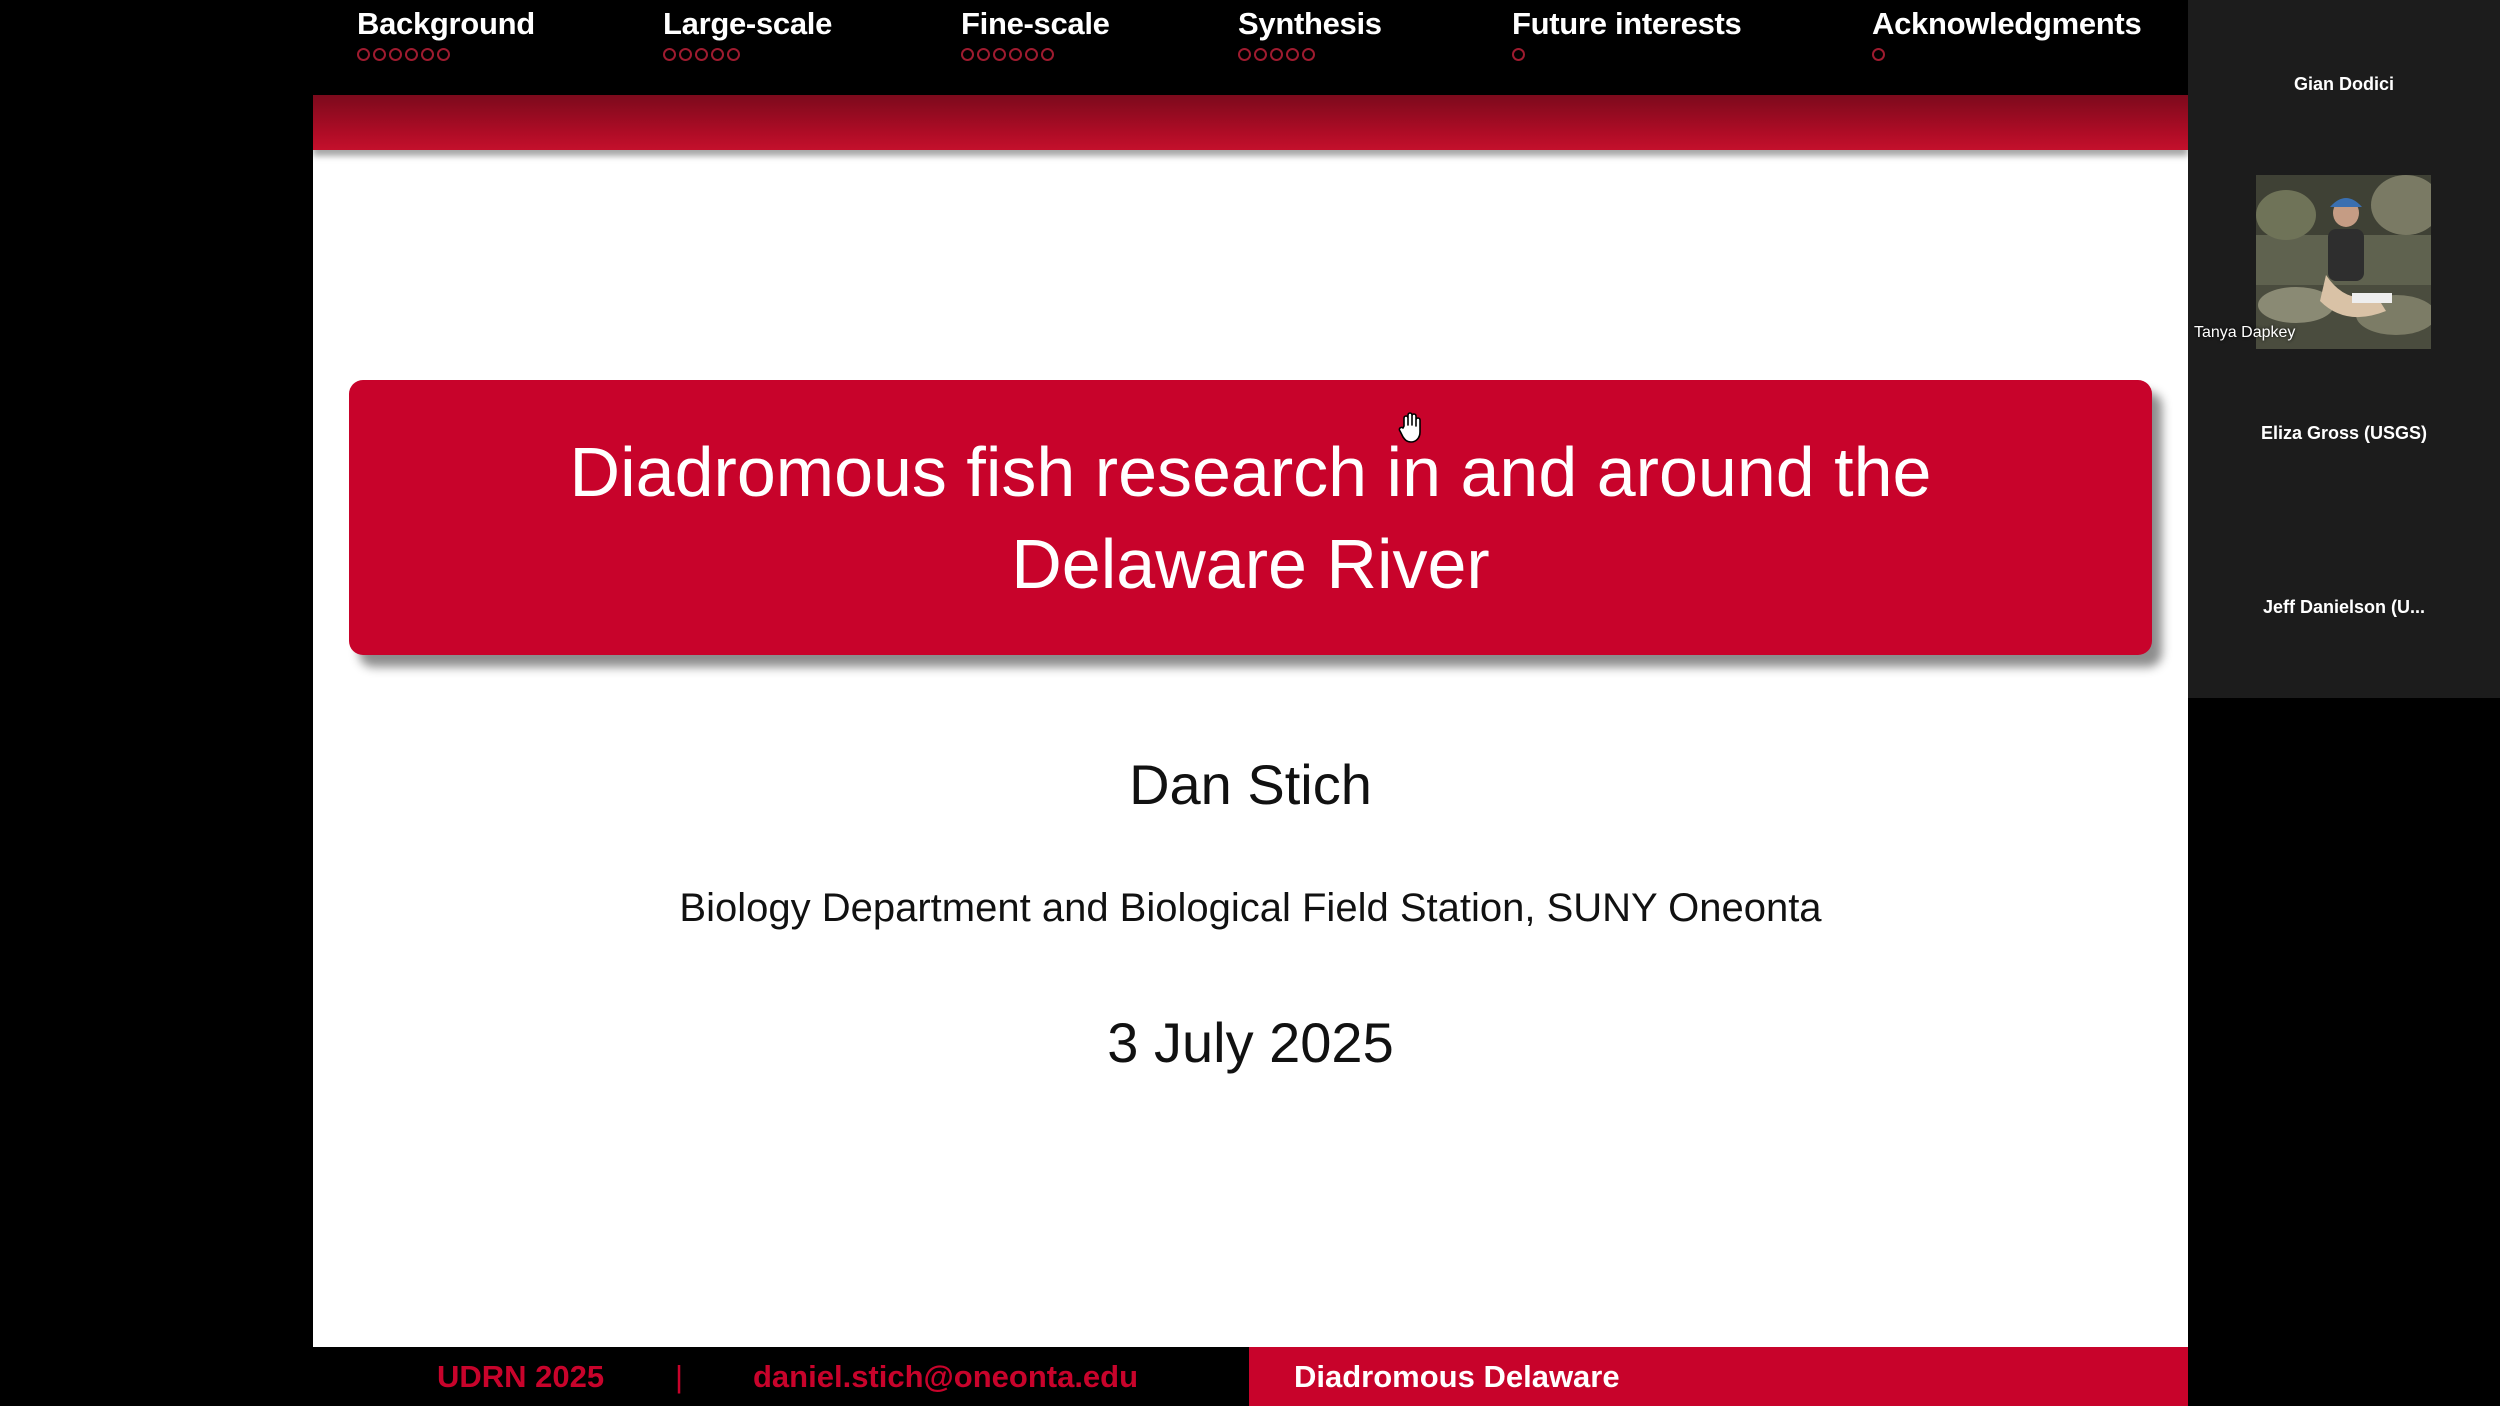 The height and width of the screenshot is (1406, 2500). What do you see at coordinates (521, 1376) in the screenshot?
I see `footer-event: UDRN 2025` at bounding box center [521, 1376].